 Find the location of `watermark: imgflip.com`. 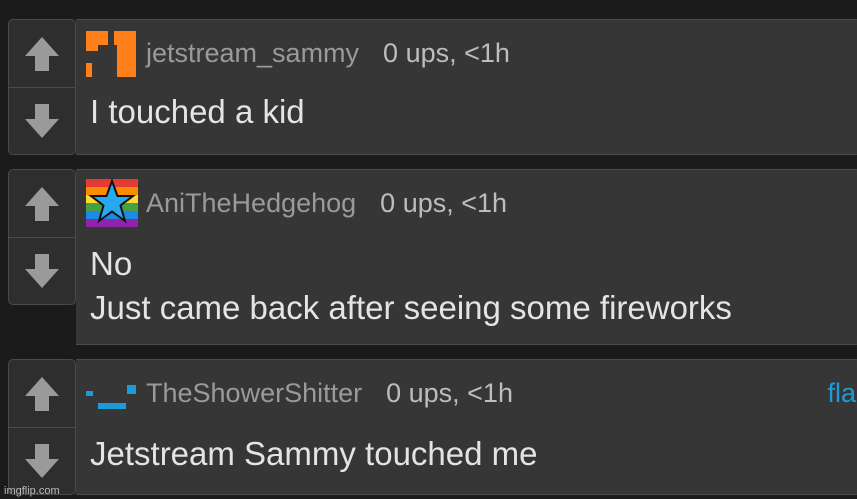

watermark: imgflip.com is located at coordinates (32, 491).